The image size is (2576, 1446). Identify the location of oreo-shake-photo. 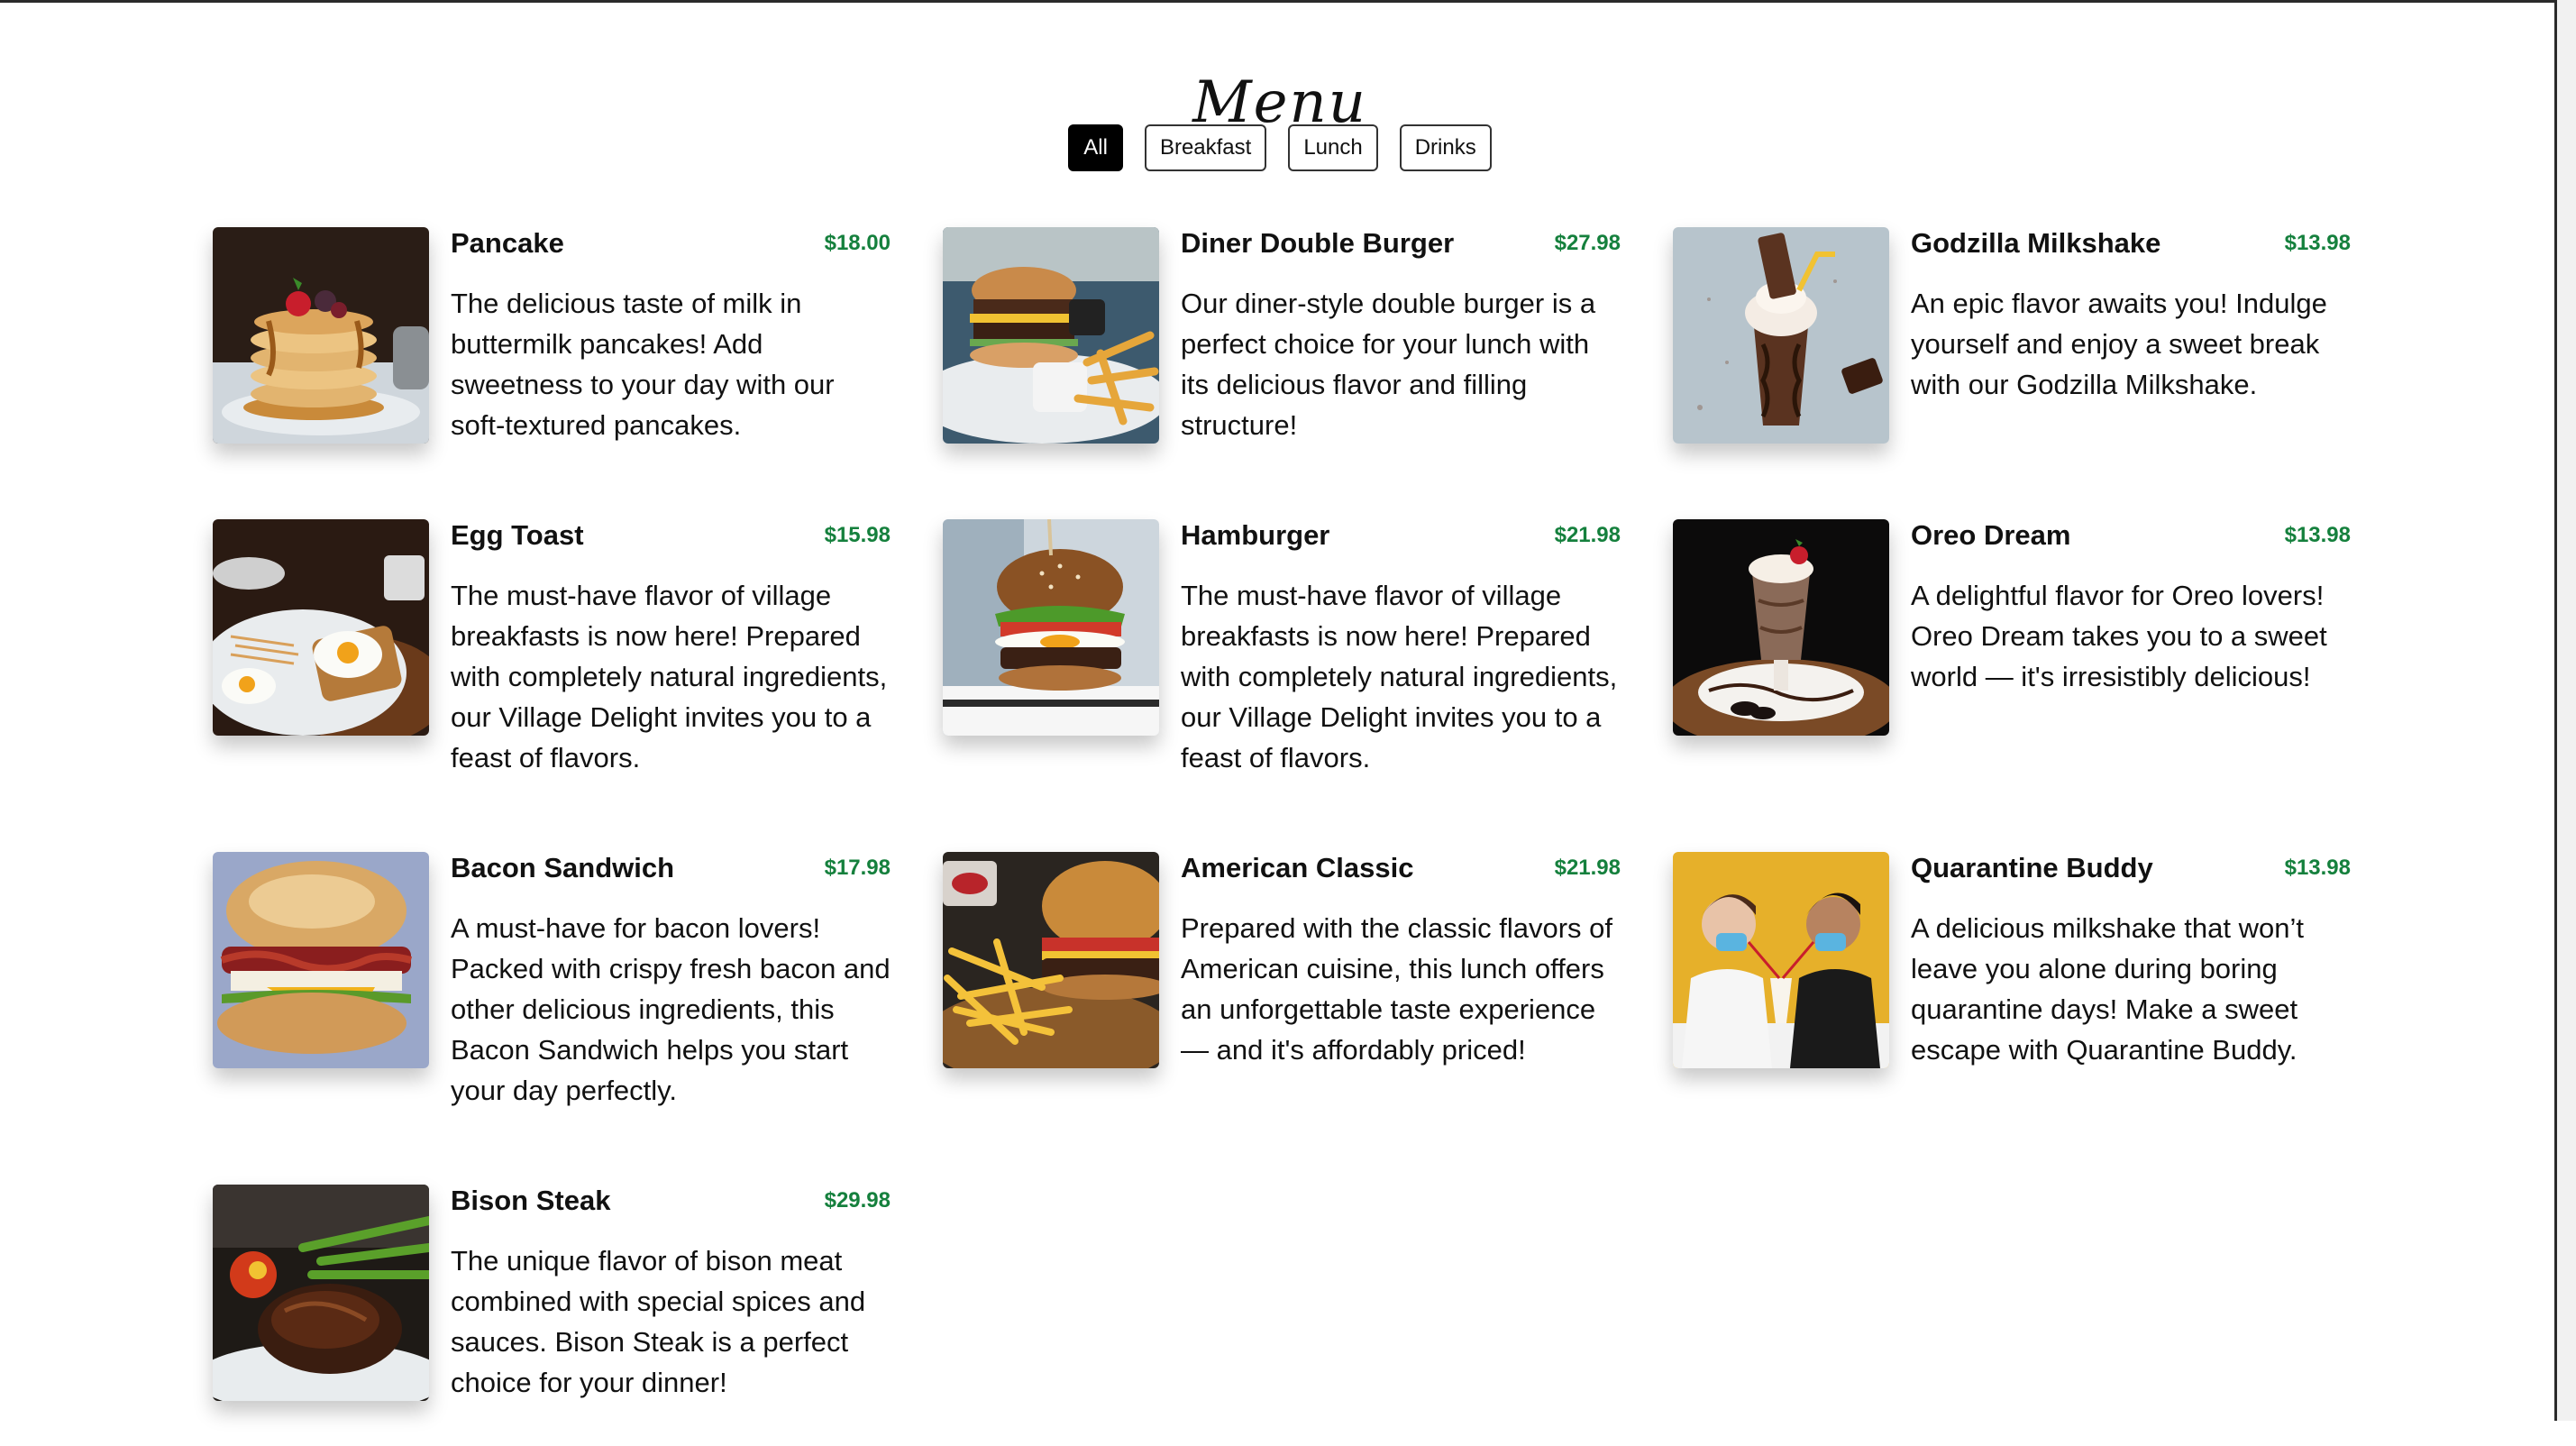
(1781, 627).